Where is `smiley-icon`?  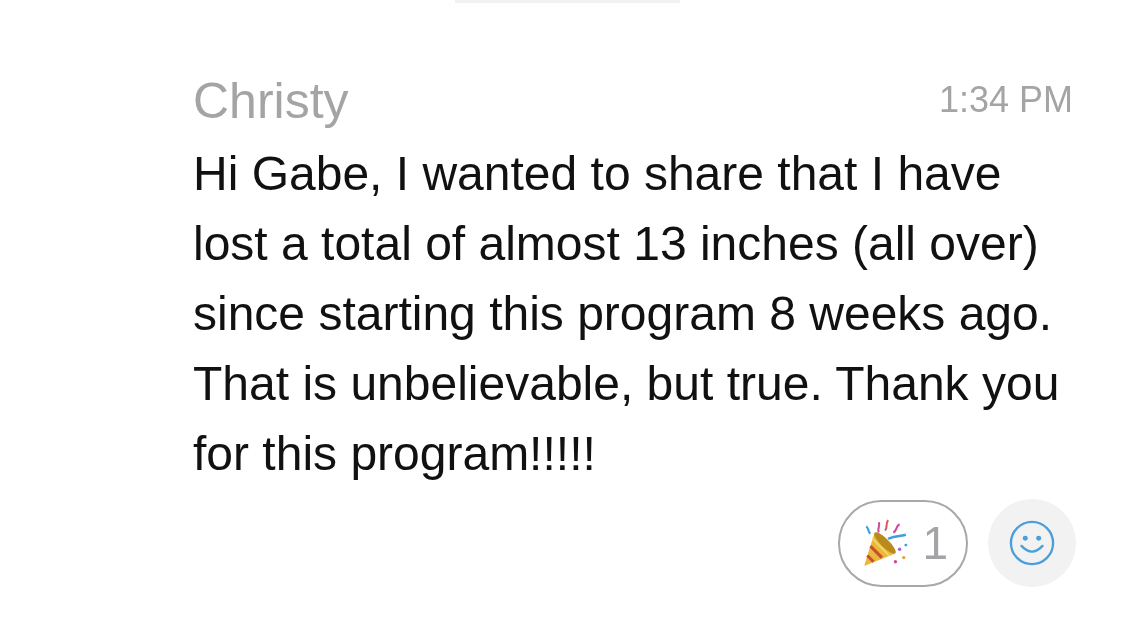 smiley-icon is located at coordinates (1032, 543).